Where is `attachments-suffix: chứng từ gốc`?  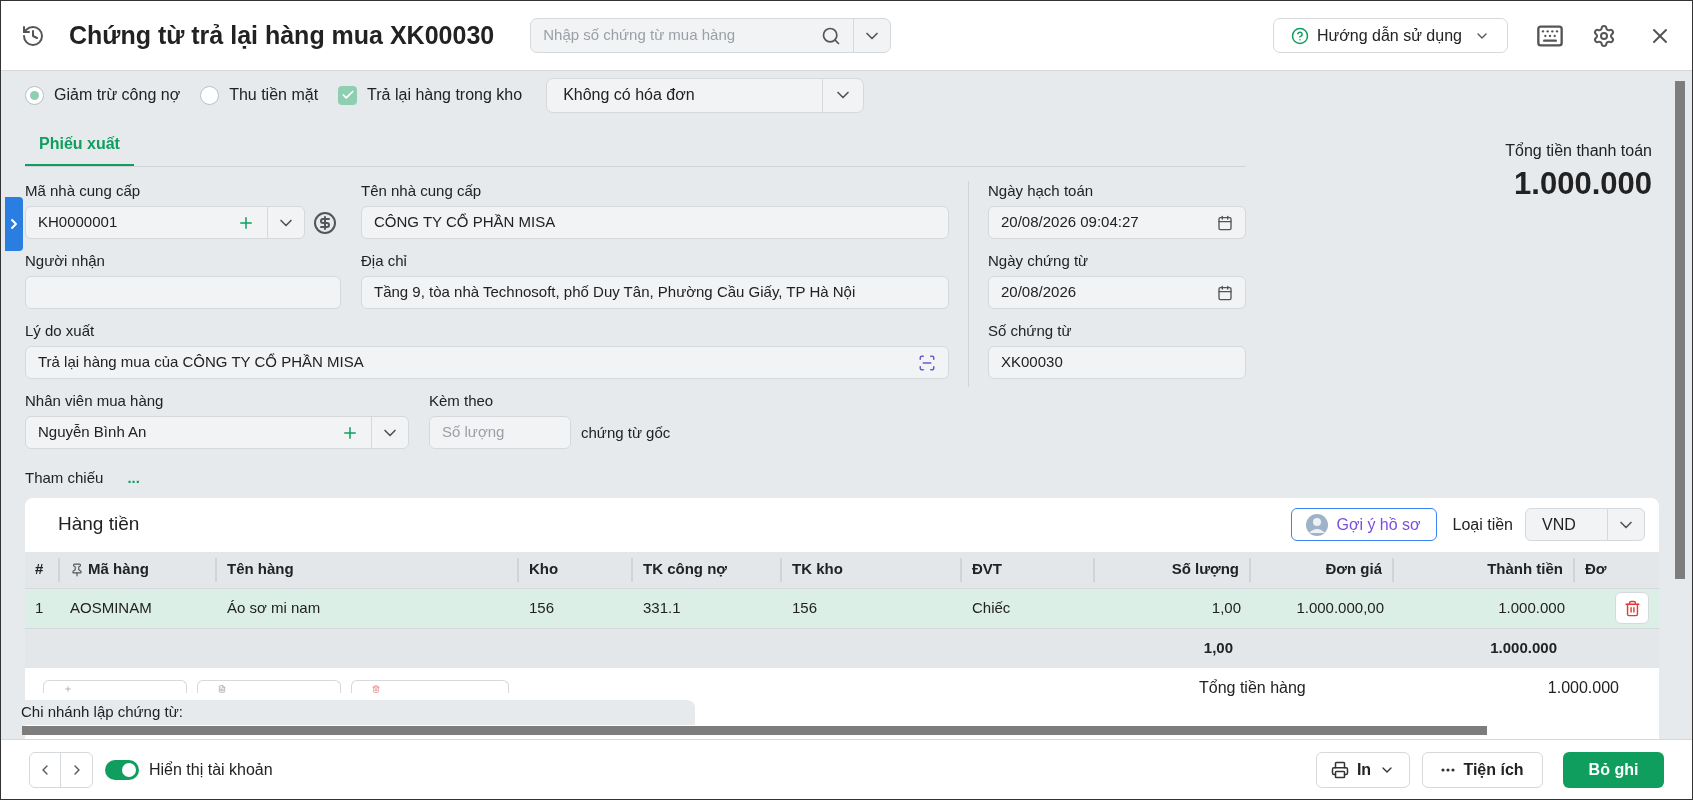
attachments-suffix: chứng từ gốc is located at coordinates (626, 433).